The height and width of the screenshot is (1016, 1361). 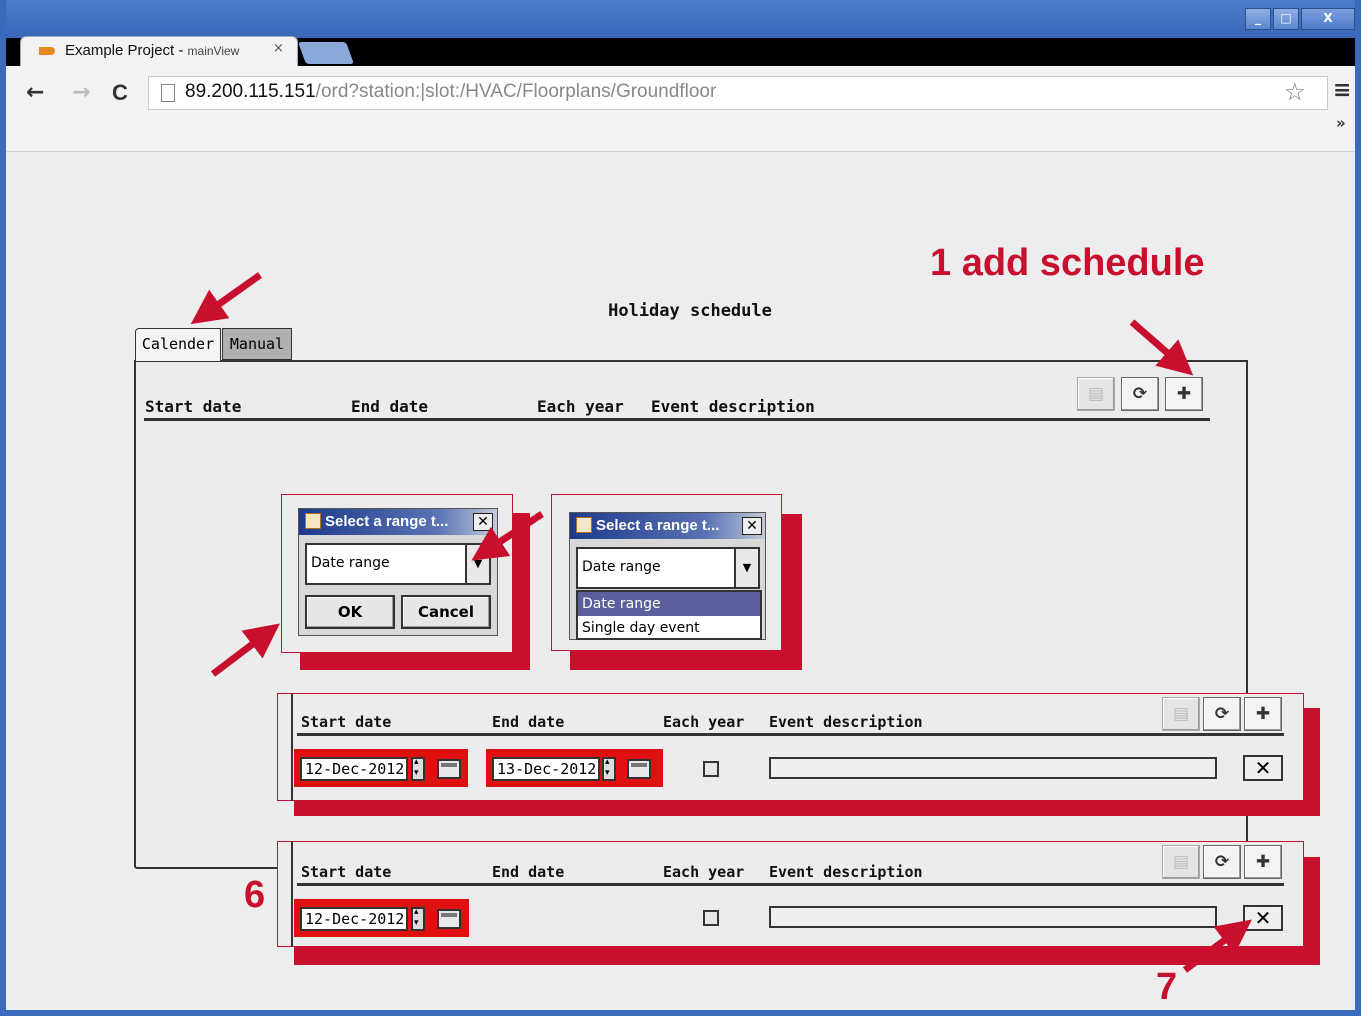 I want to click on arrow-to-delete, so click(x=1217, y=946).